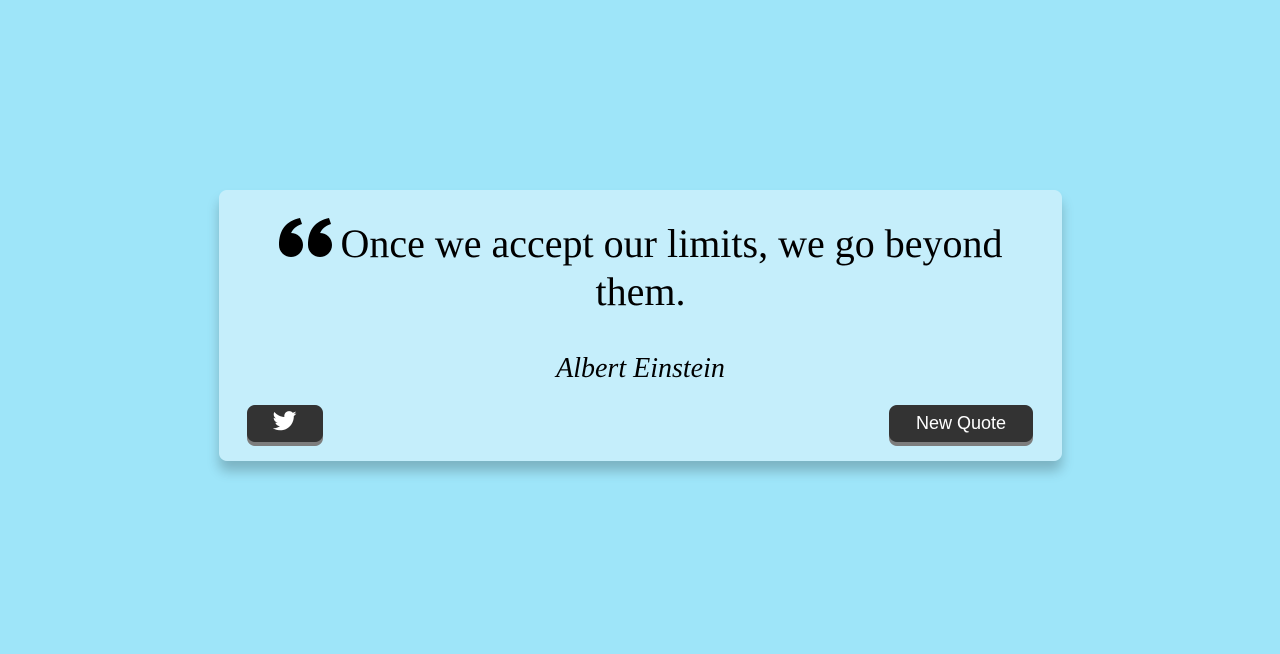  I want to click on twitter-icon, so click(284, 423).